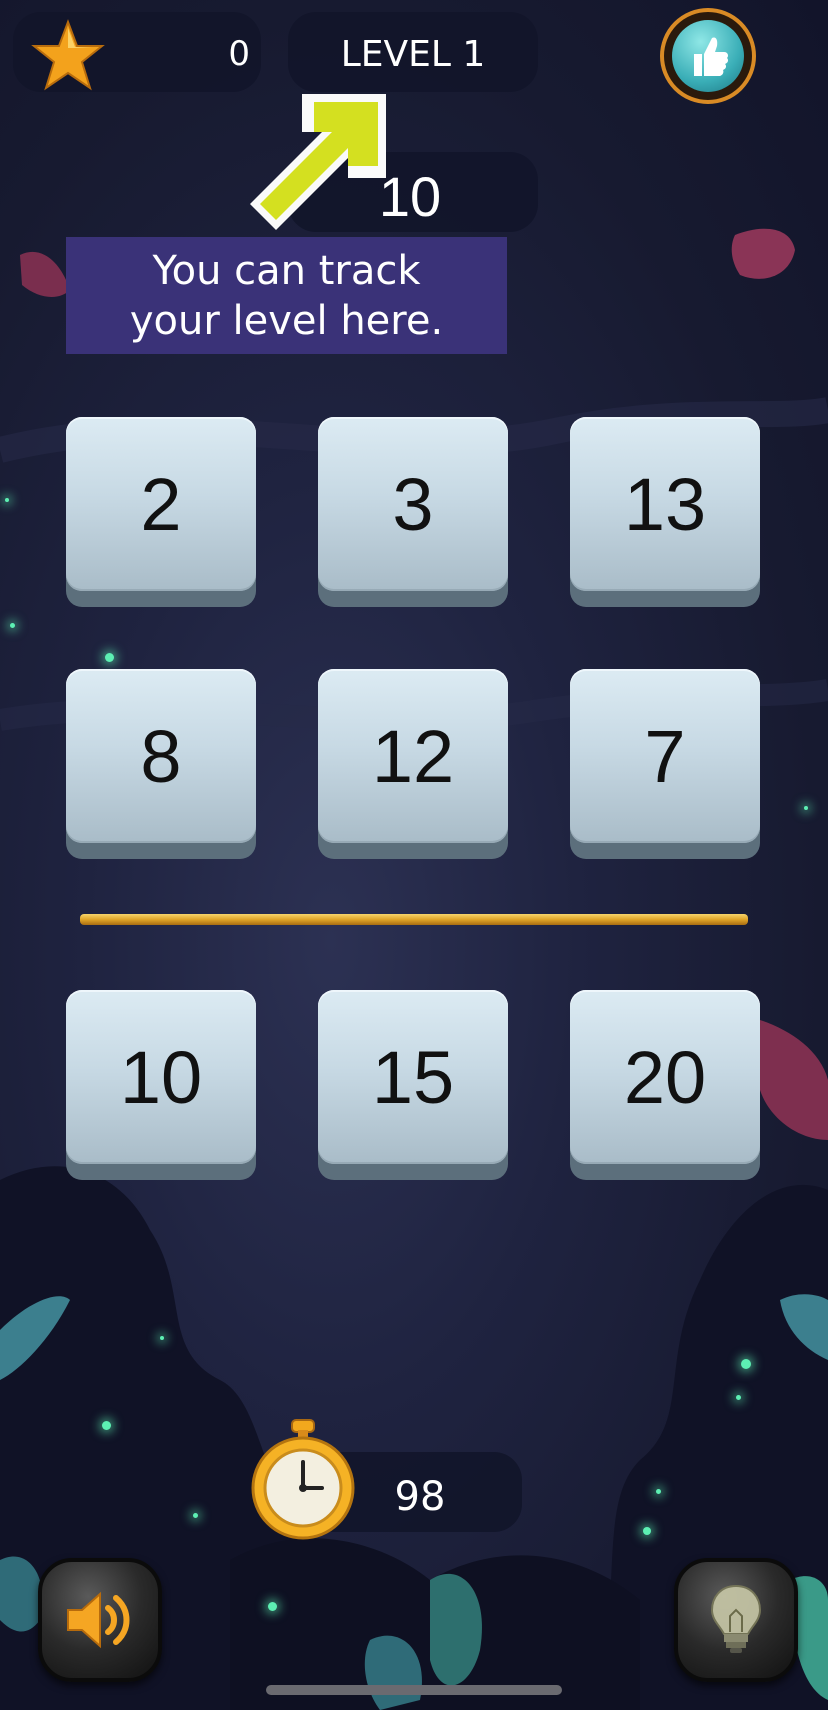 The image size is (828, 1710). Describe the element at coordinates (665, 1077) in the screenshot. I see `tile-value: 20` at that location.